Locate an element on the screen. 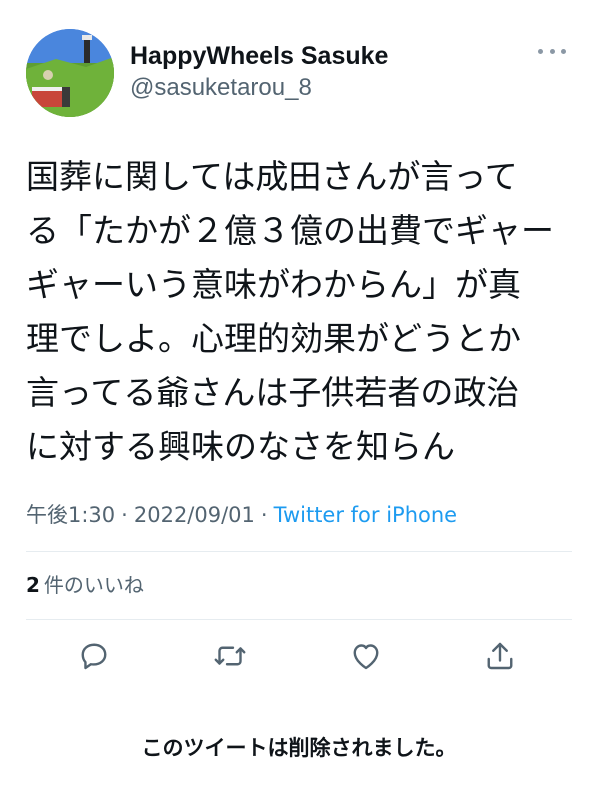 This screenshot has height=800, width=598. share-upload-icon is located at coordinates (500, 656).